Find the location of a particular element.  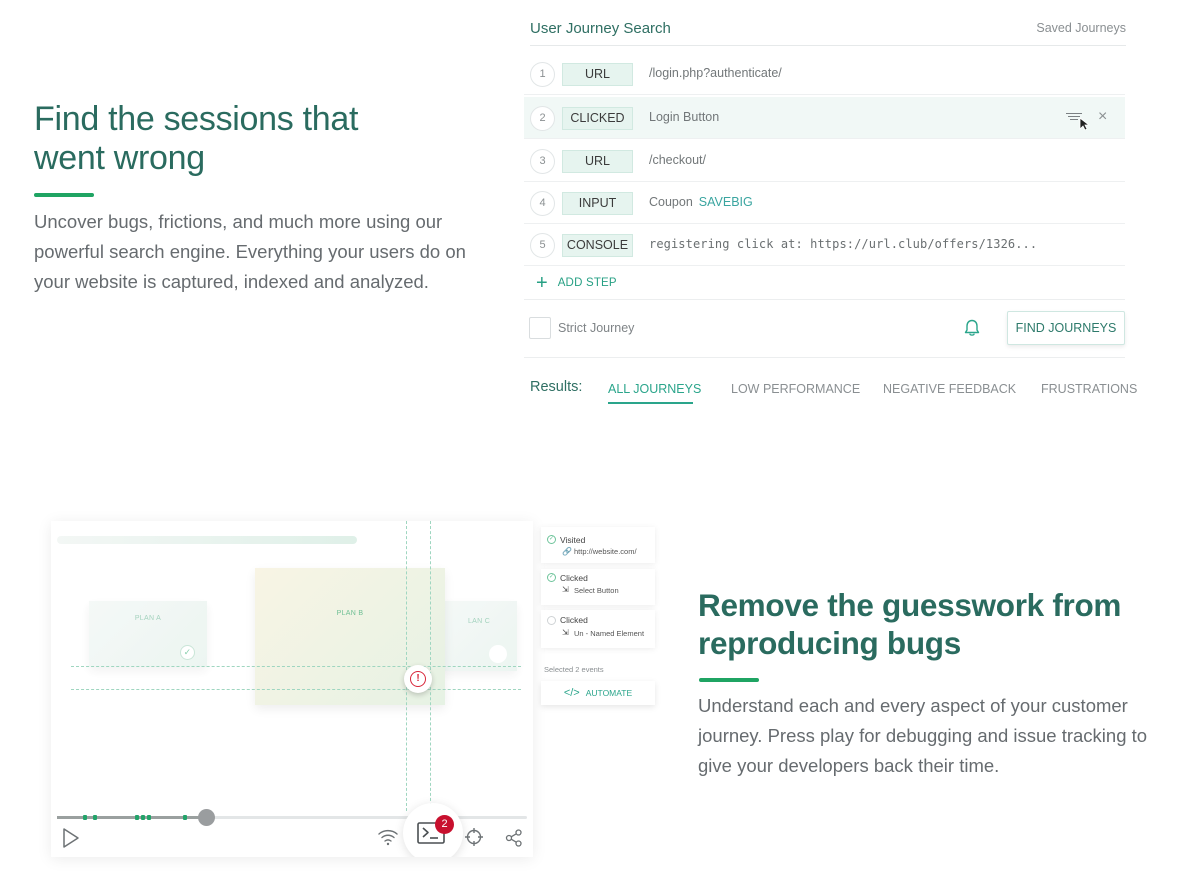

share-icon is located at coordinates (514, 838).